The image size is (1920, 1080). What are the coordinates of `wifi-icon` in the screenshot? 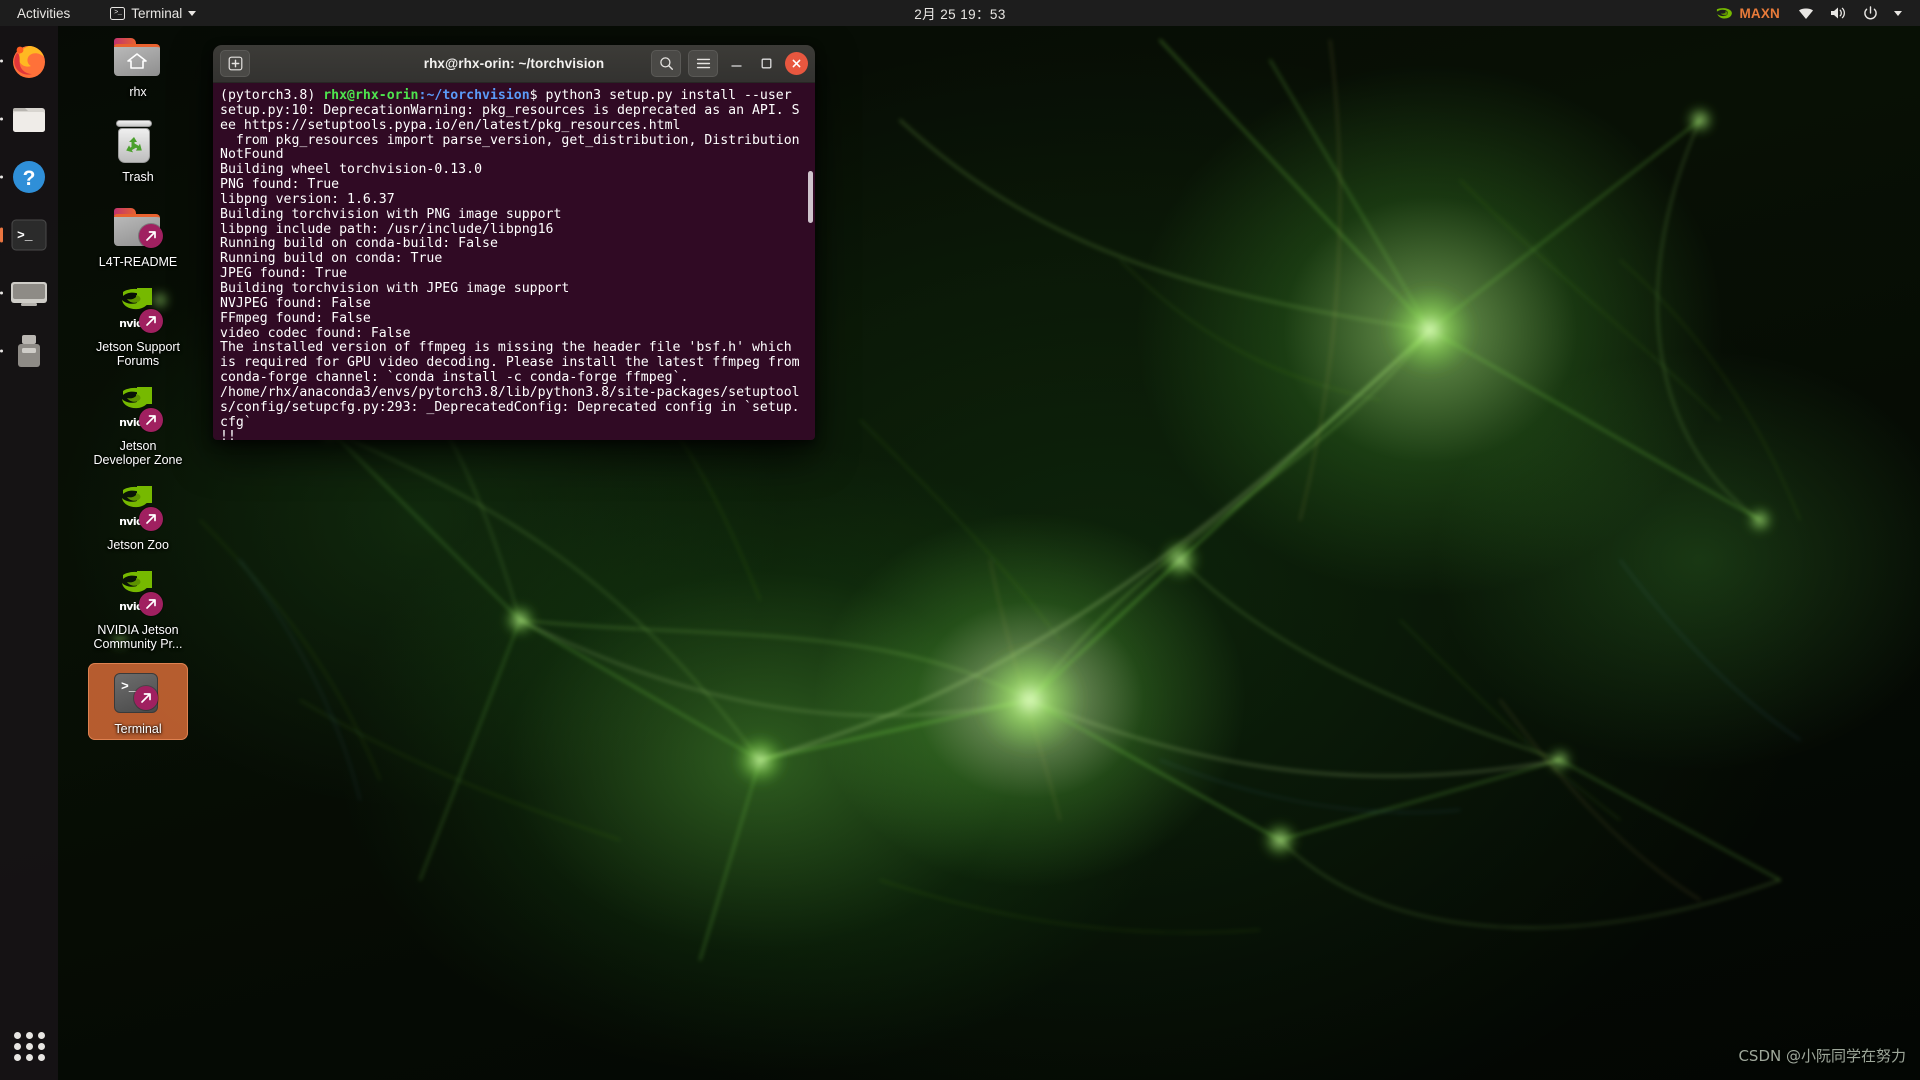 It's located at (1806, 13).